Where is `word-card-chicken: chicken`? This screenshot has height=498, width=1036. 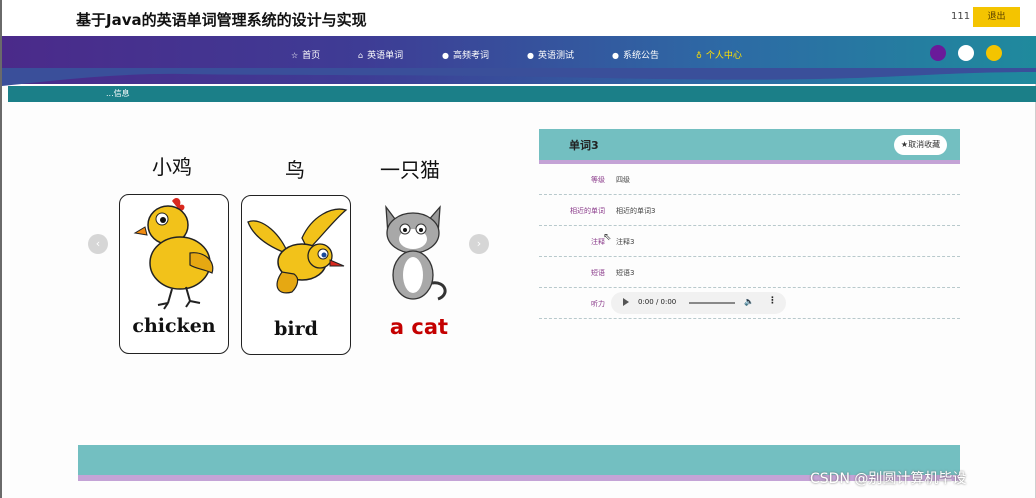
word-card-chicken: chicken is located at coordinates (174, 274).